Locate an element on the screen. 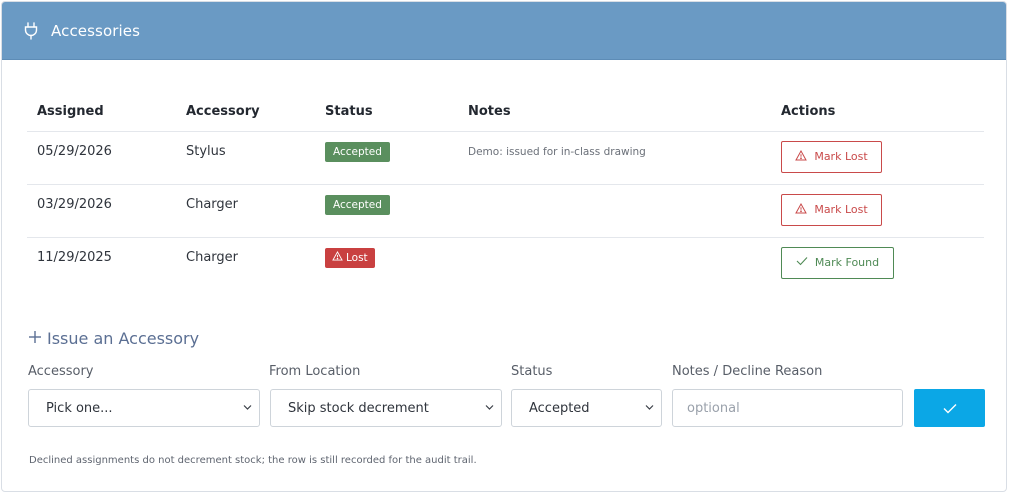  issue-accessory-heading: Issue an Accessory is located at coordinates (113, 338).